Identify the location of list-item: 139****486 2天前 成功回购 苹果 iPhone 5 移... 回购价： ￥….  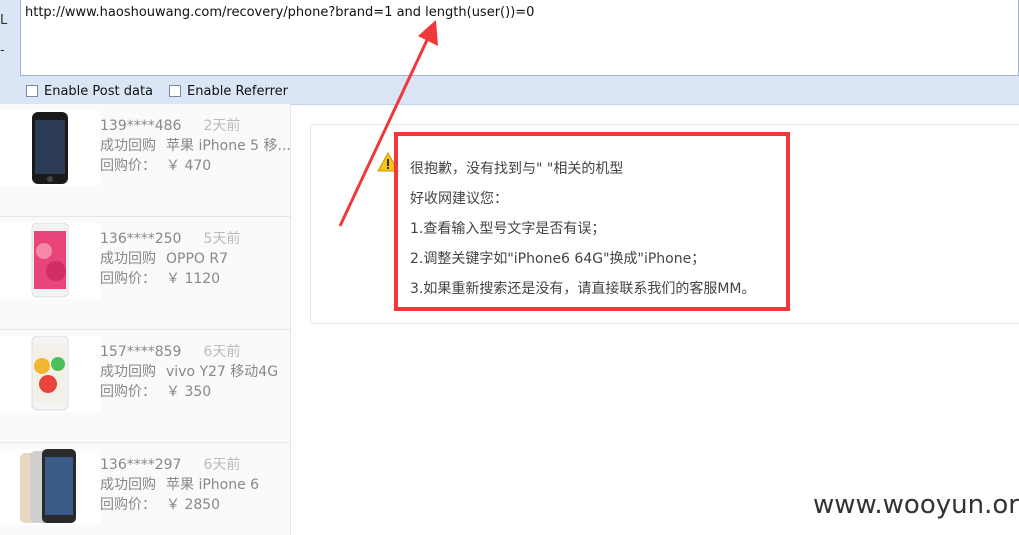
(145, 160).